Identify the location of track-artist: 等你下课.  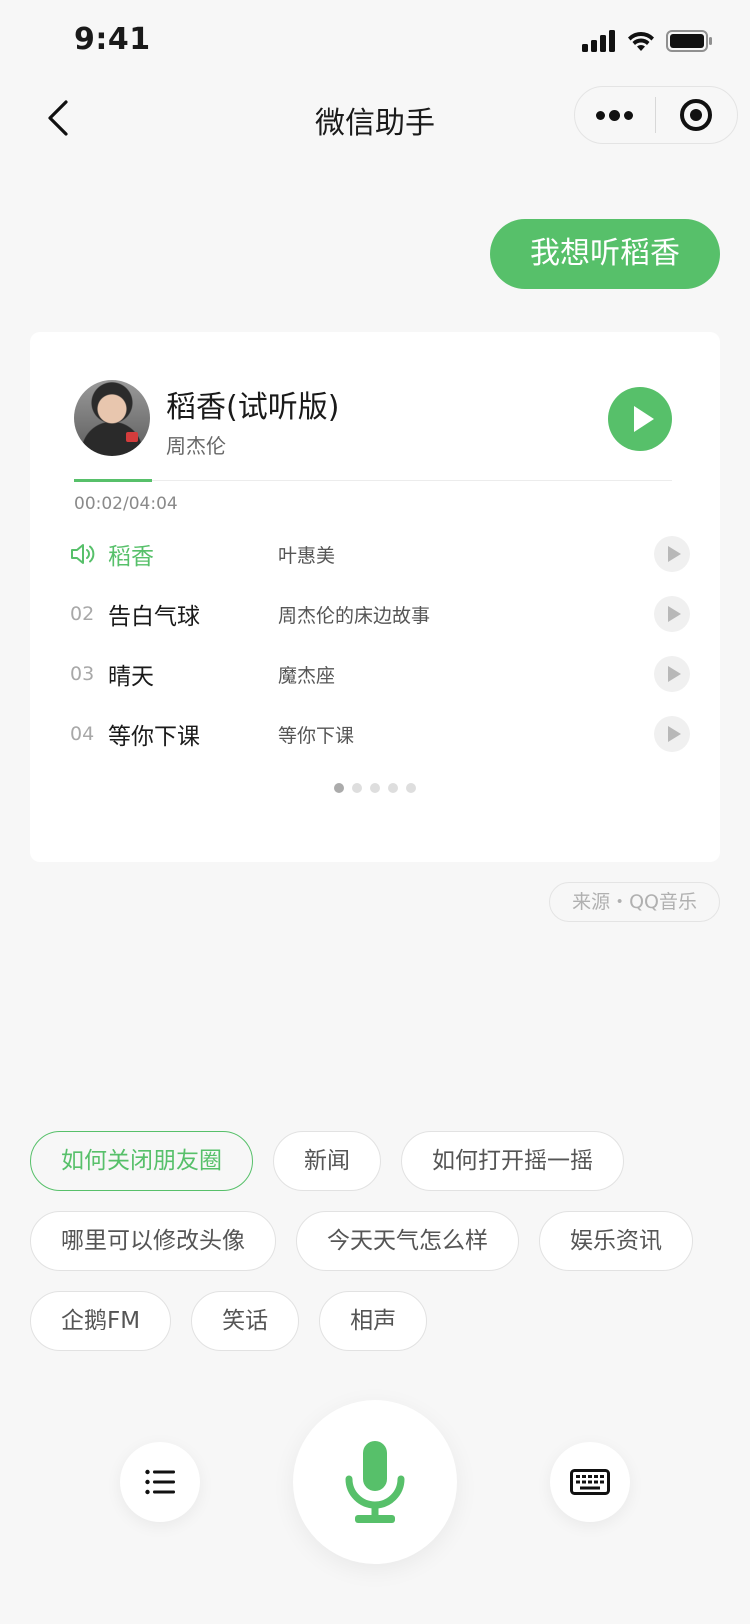
(316, 735).